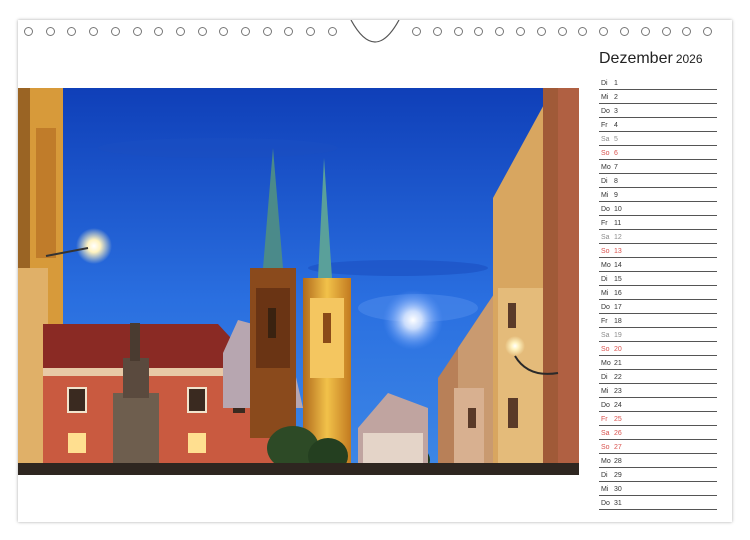 Image resolution: width=750 pixels, height=540 pixels. Describe the element at coordinates (658, 363) in the screenshot. I see `day-row: Mo 21` at that location.